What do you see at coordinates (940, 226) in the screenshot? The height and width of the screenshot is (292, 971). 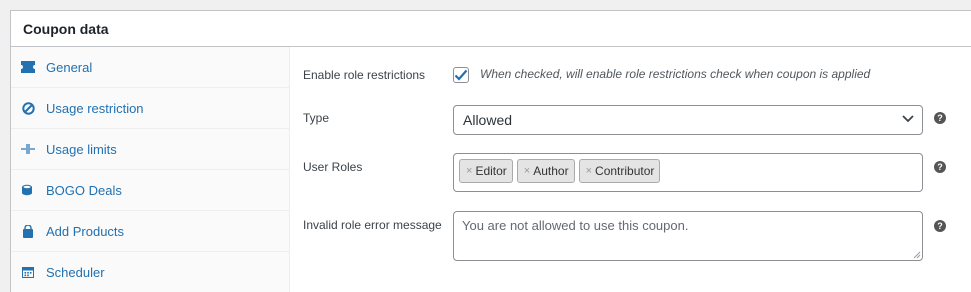 I see `error-message-help-icon: ?` at bounding box center [940, 226].